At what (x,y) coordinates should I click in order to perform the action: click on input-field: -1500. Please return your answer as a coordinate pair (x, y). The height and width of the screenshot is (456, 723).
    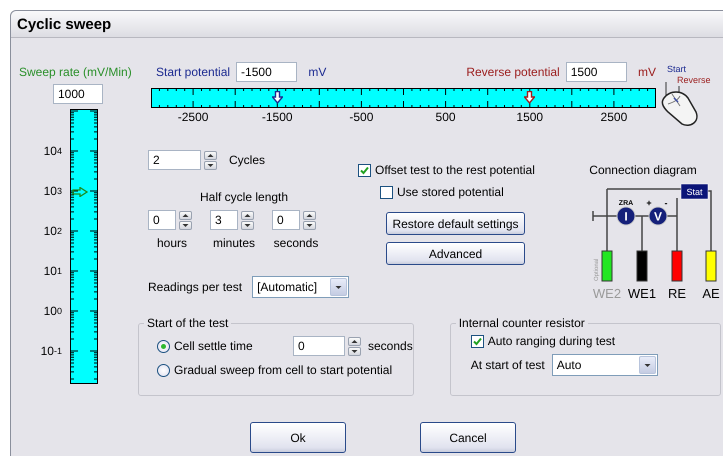
    Looking at the image, I should click on (267, 72).